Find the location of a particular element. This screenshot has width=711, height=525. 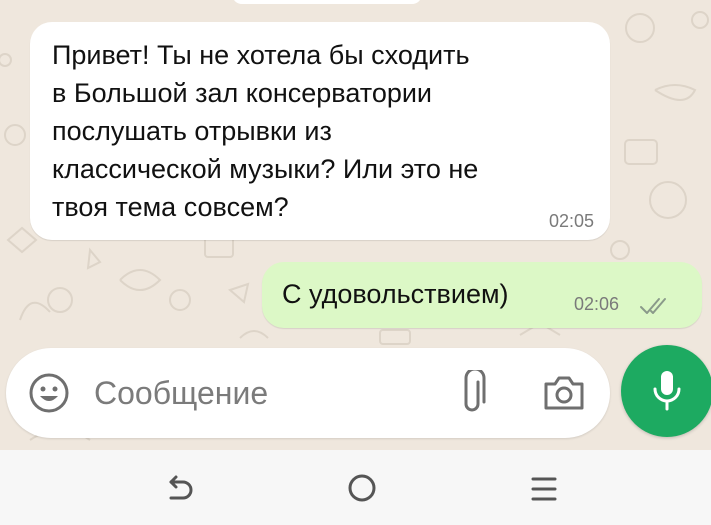

double-check-icon is located at coordinates (656, 308).